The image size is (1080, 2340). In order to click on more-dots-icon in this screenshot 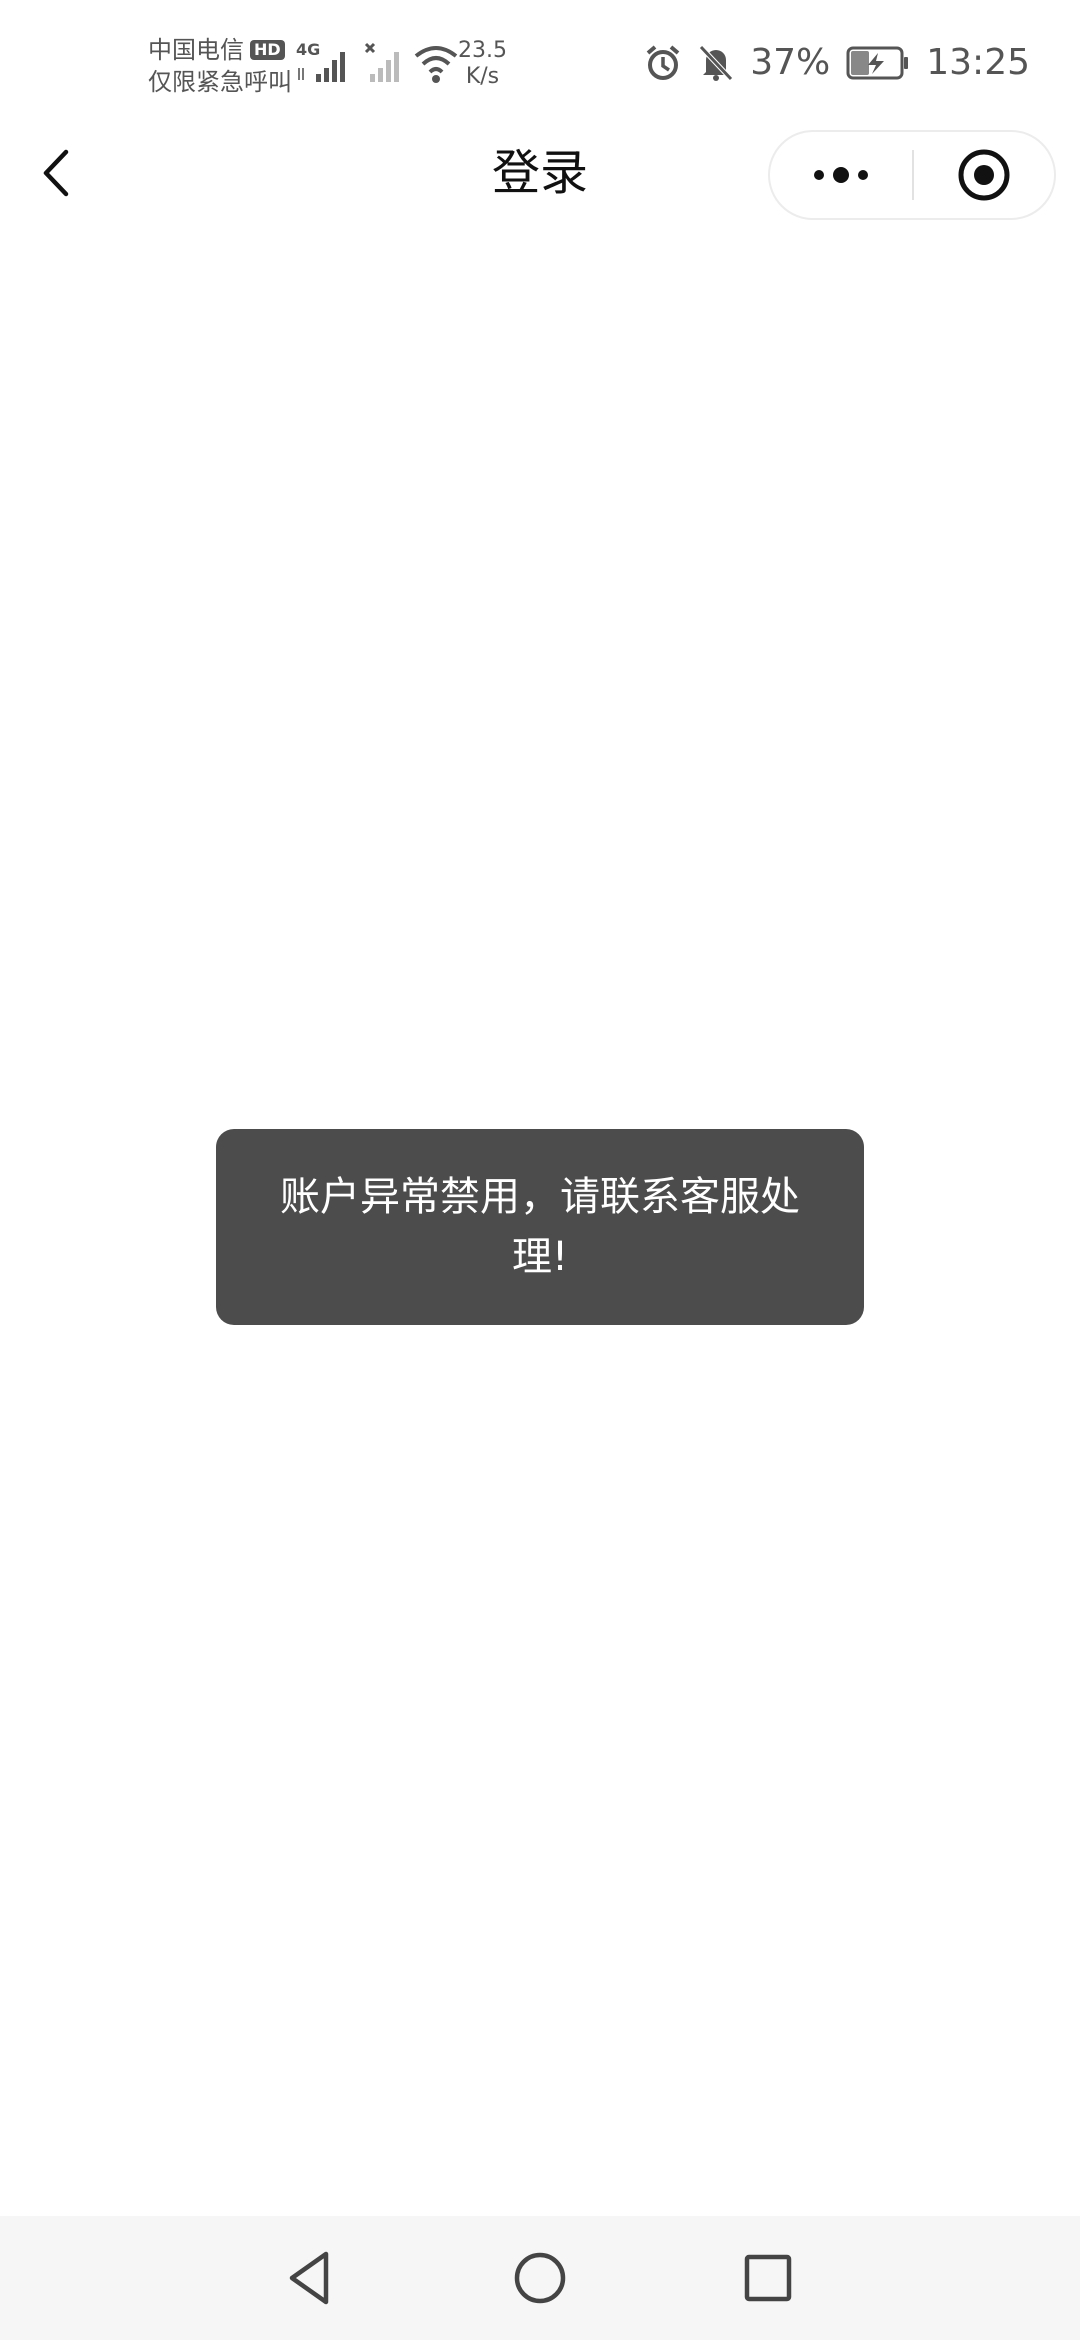, I will do `click(841, 175)`.